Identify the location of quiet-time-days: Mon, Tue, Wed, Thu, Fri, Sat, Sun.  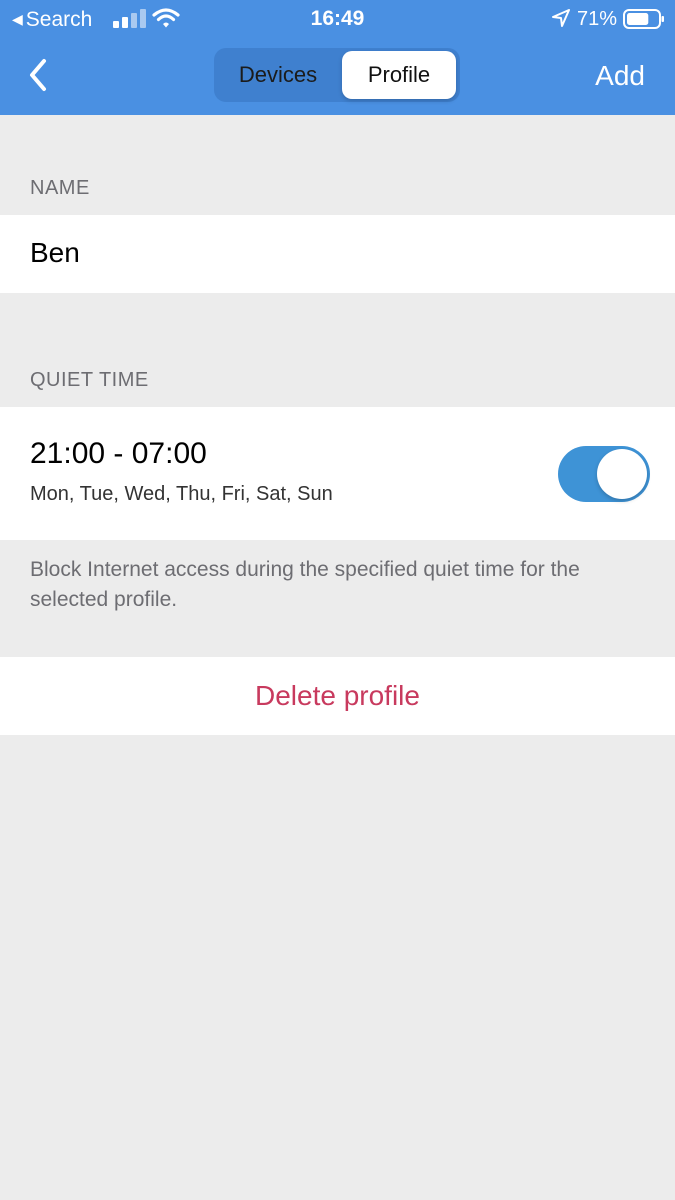
(181, 494).